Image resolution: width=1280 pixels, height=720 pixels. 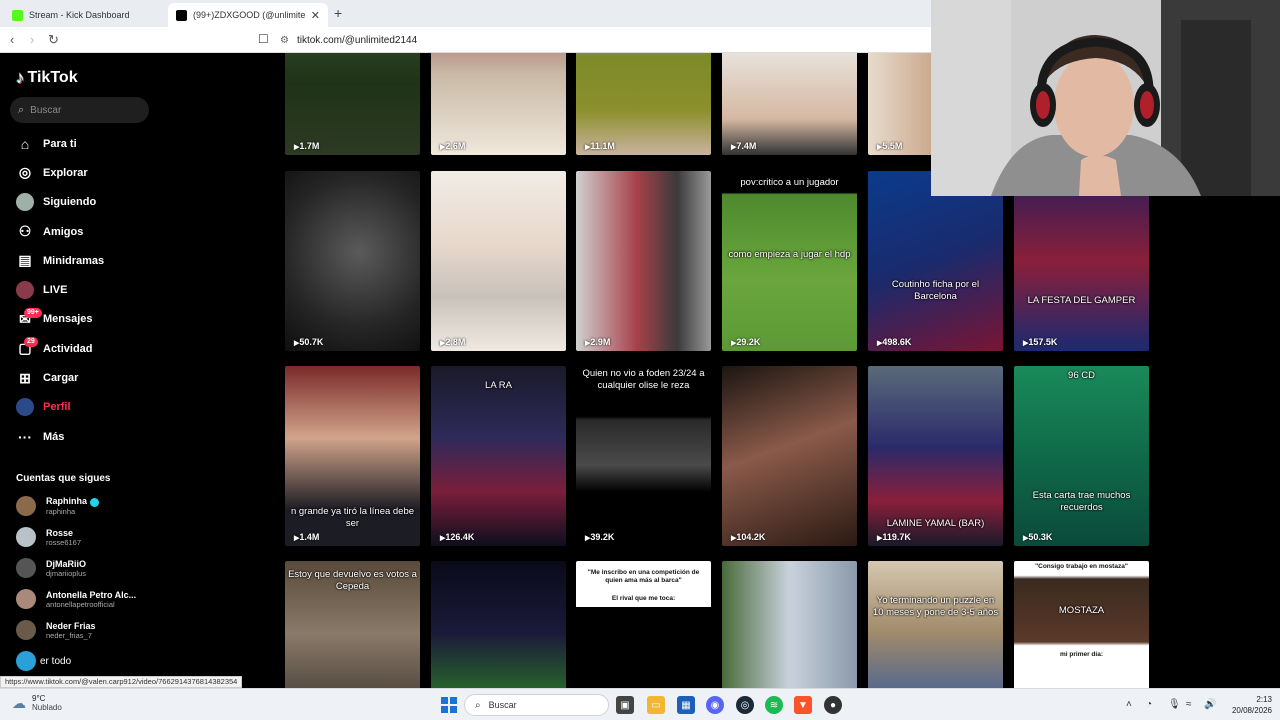 What do you see at coordinates (67, 501) in the screenshot?
I see `account-name: Raphinha` at bounding box center [67, 501].